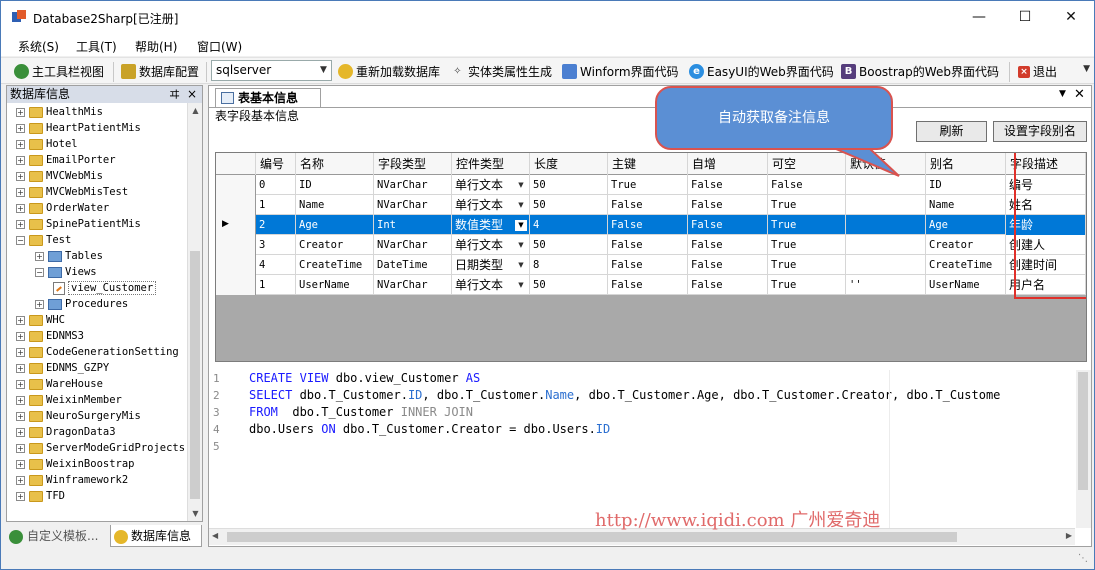 This screenshot has width=1095, height=570. I want to click on bootstrap-code-button: B Boostrap的Web界面代码, so click(920, 71).